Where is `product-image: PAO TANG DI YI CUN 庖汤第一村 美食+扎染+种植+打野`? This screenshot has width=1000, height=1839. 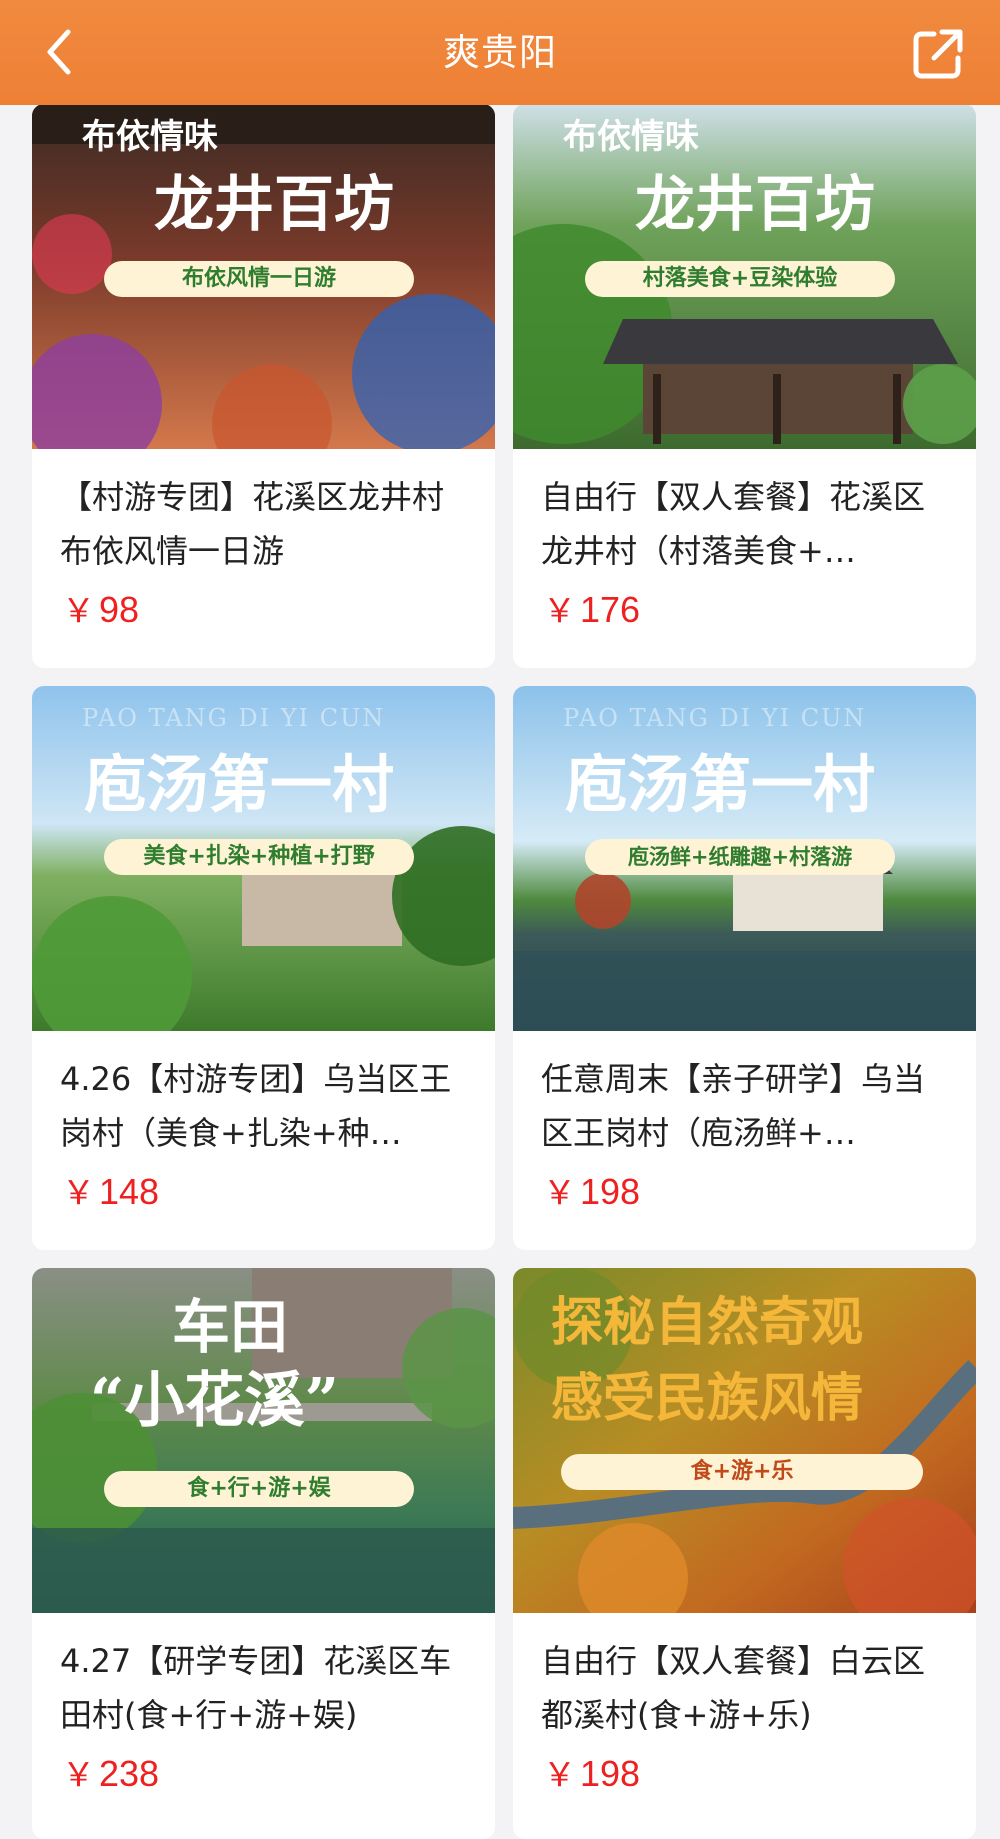
product-image: PAO TANG DI YI CUN 庖汤第一村 美食+扎染+种植+打野 is located at coordinates (263, 858).